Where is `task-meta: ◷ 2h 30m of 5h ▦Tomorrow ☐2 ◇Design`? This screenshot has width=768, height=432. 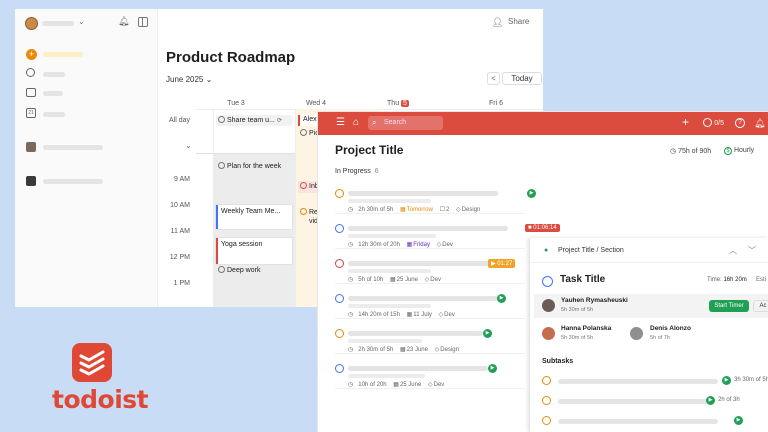 task-meta: ◷ 2h 30m of 5h ▦Tomorrow ☐2 ◇Design is located at coordinates (414, 210).